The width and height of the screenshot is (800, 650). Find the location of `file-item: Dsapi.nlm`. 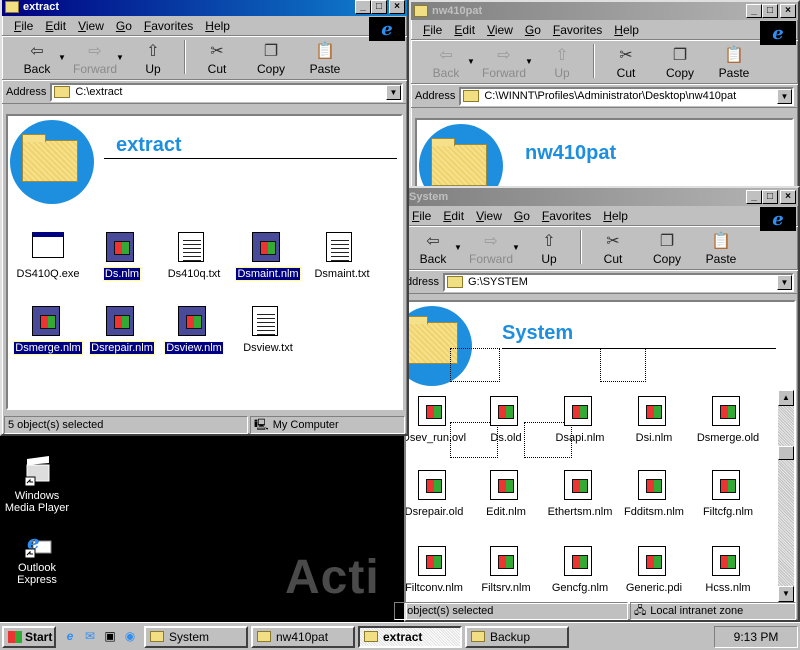

file-item: Dsapi.nlm is located at coordinates (580, 420).